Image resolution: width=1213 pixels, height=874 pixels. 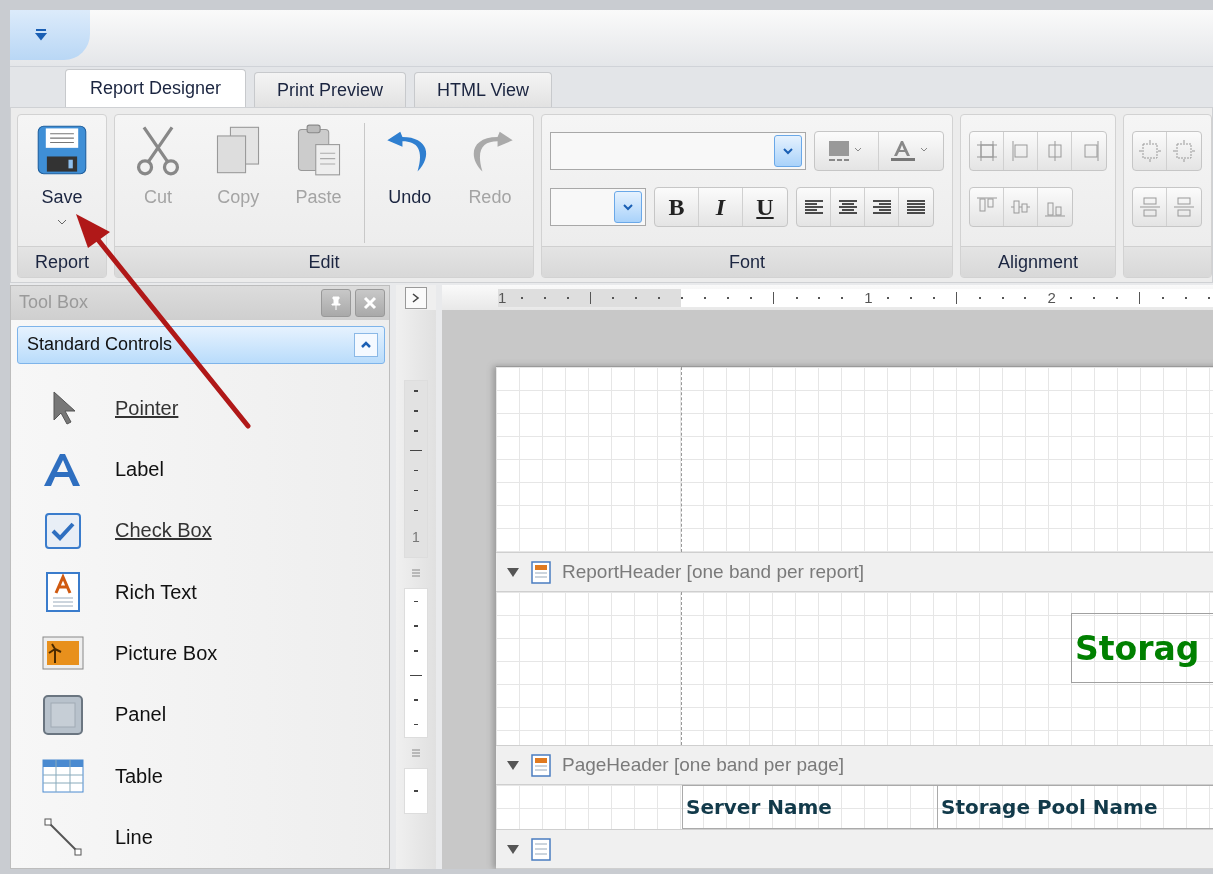 I want to click on section-title: Standard Controls, so click(x=100, y=345).